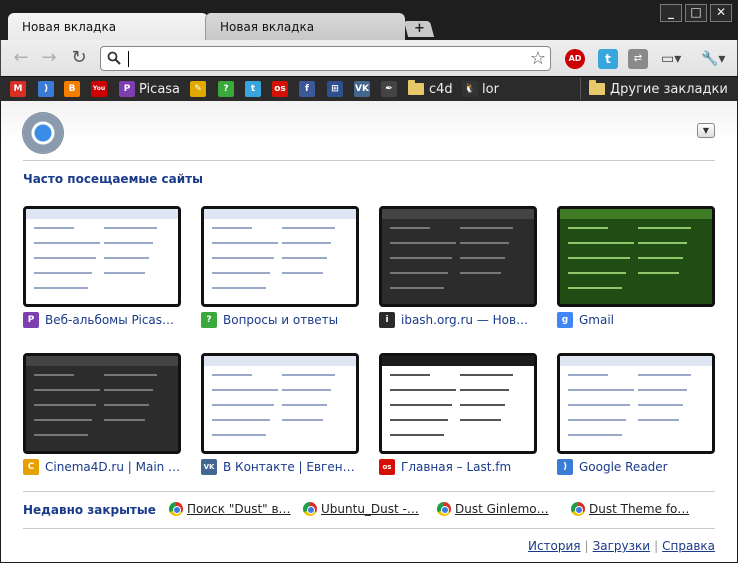  Describe the element at coordinates (228, 89) in the screenshot. I see `bookmark-question: ?` at that location.